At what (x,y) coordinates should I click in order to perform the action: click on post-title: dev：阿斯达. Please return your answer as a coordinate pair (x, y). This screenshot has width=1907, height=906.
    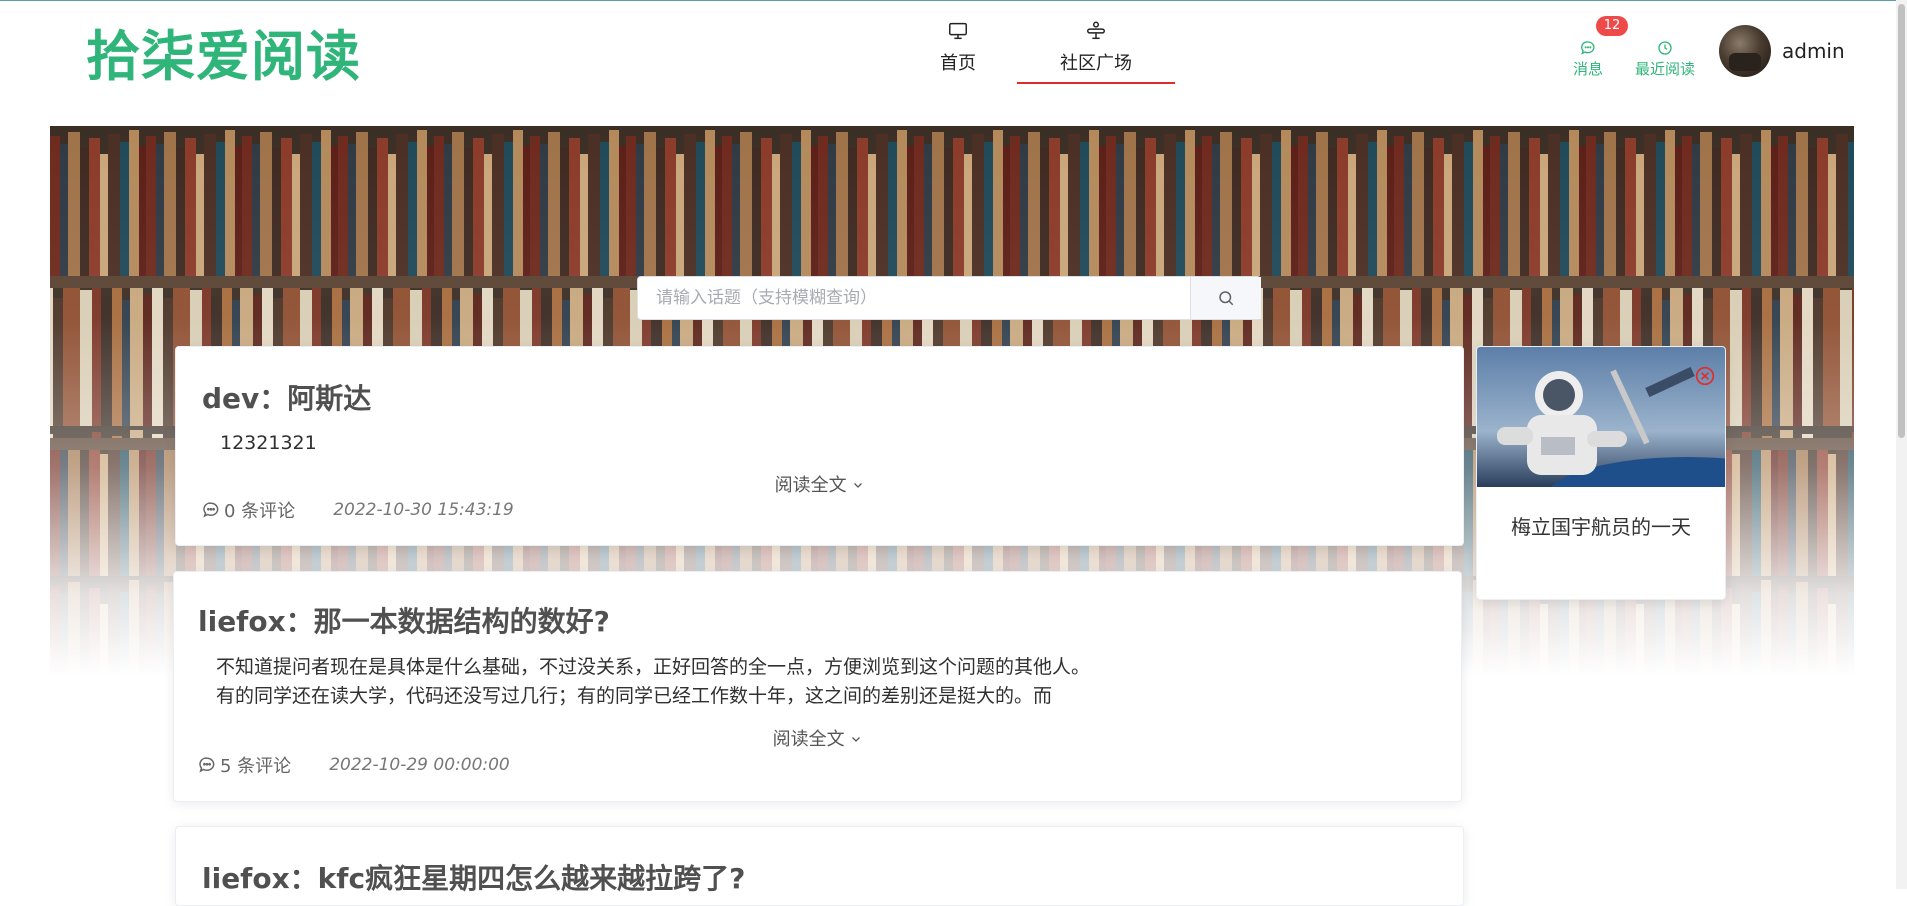
    Looking at the image, I should click on (286, 397).